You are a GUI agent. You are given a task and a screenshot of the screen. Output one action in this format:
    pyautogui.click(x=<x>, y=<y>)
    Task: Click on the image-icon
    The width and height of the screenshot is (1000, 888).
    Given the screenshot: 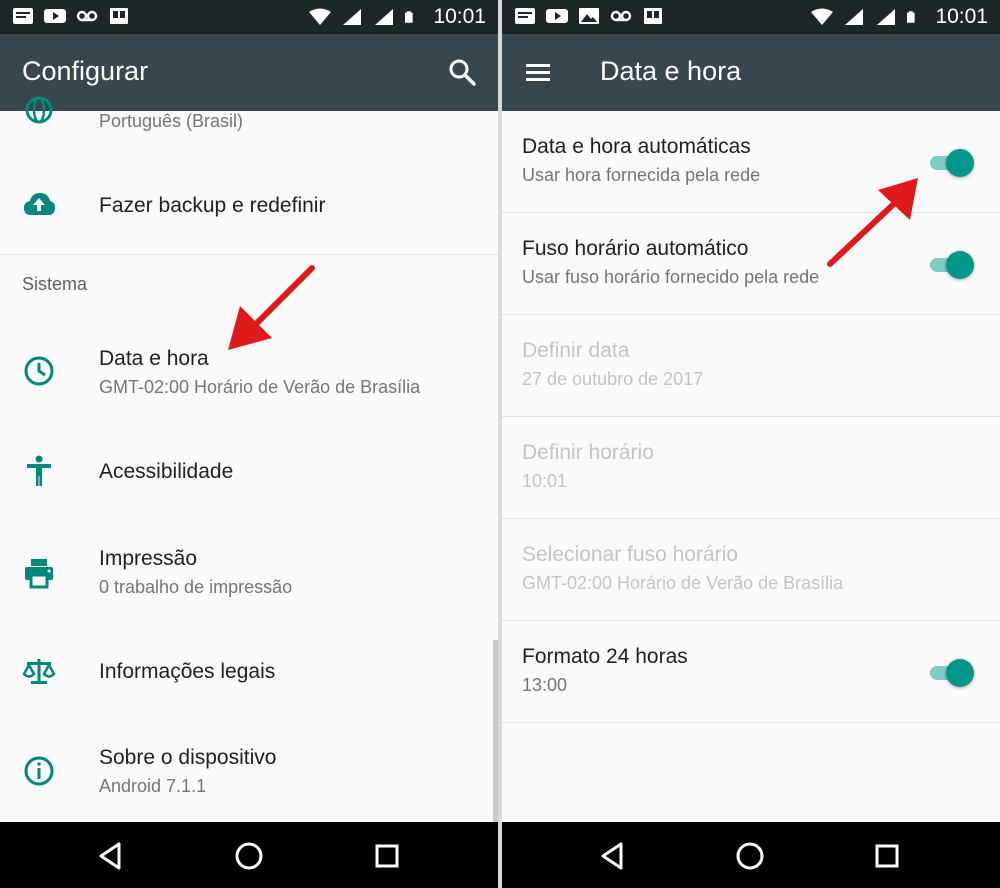 What is the action you would take?
    pyautogui.click(x=589, y=16)
    